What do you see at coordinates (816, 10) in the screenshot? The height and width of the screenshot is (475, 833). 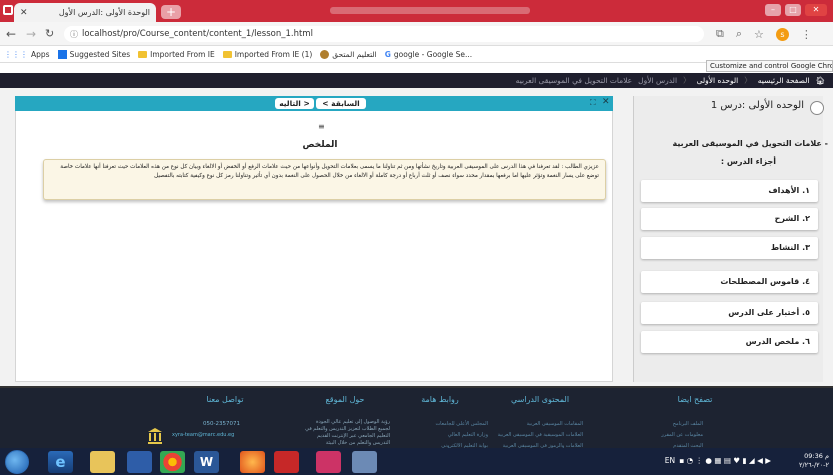 I see `window-close-icon: ✕` at bounding box center [816, 10].